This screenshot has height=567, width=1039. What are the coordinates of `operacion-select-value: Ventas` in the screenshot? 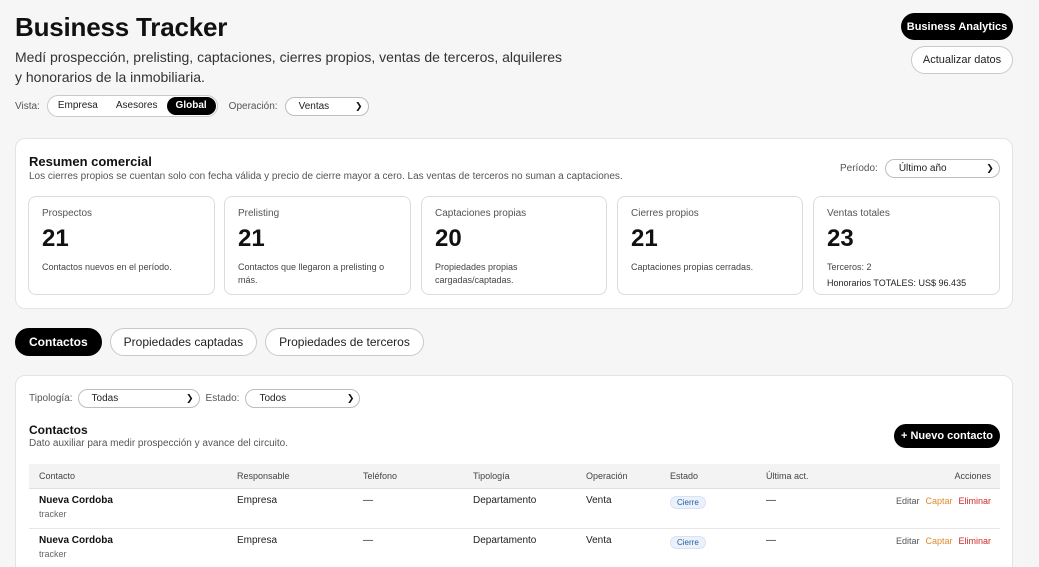 It's located at (314, 106).